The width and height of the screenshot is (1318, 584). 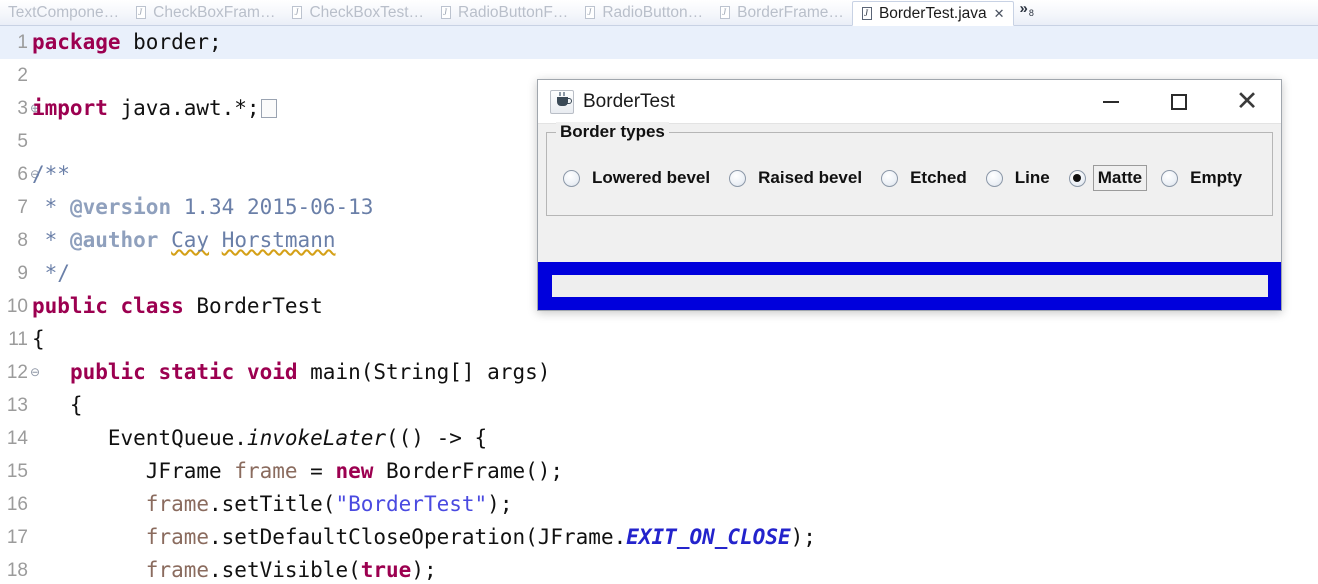 I want to click on code-line: 15 JFrame frame = new BorderFrame();, so click(x=659, y=471).